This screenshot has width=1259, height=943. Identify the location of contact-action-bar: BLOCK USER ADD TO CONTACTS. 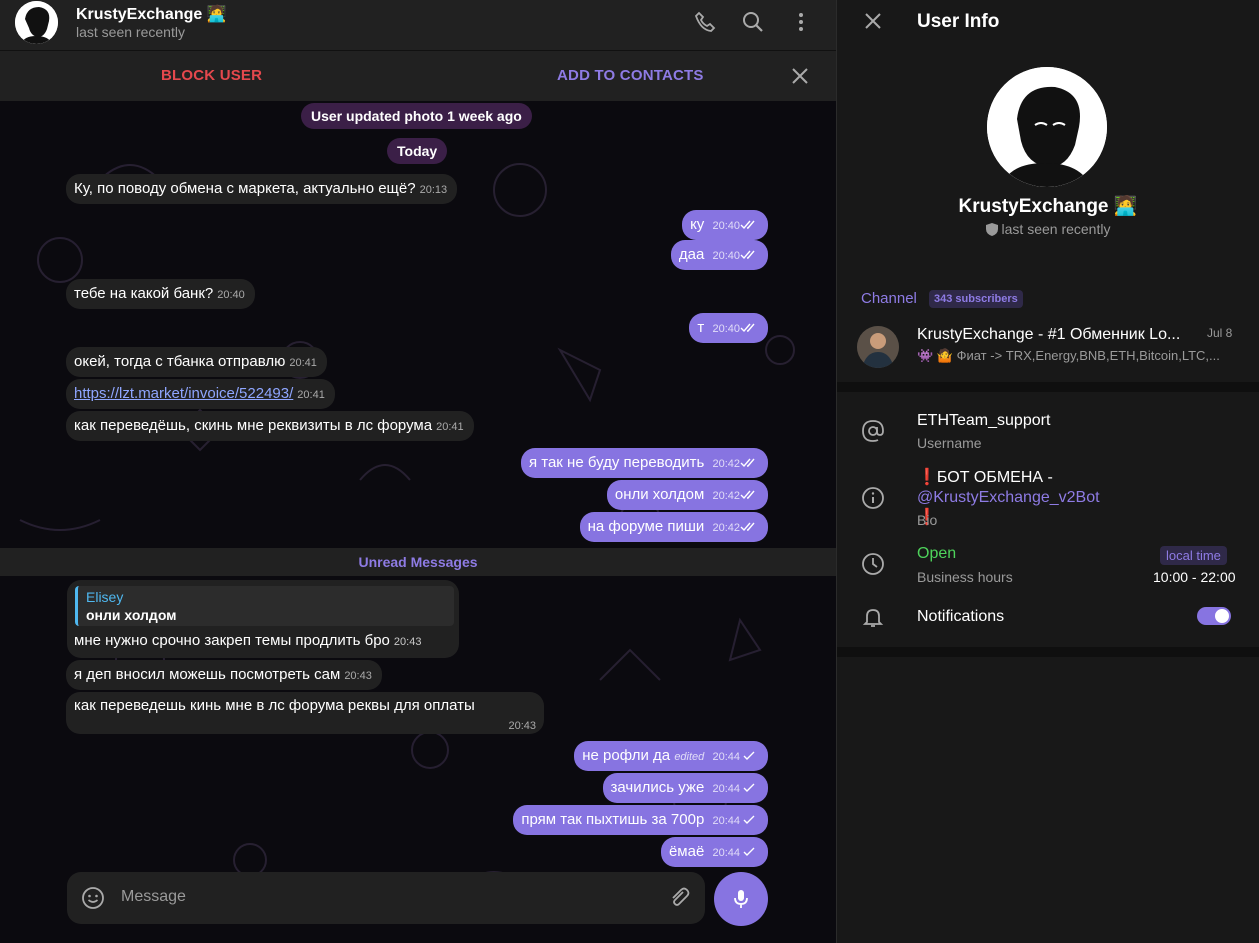
(418, 76).